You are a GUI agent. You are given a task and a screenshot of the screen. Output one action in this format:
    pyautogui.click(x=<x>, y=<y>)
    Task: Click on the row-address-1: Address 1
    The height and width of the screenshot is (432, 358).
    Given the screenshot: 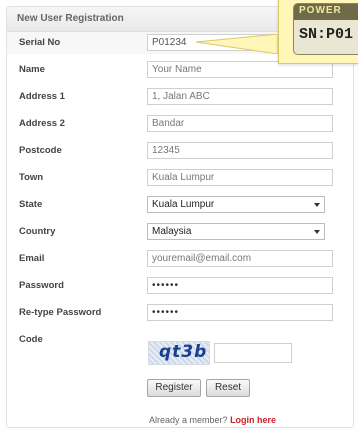 What is the action you would take?
    pyautogui.click(x=180, y=97)
    